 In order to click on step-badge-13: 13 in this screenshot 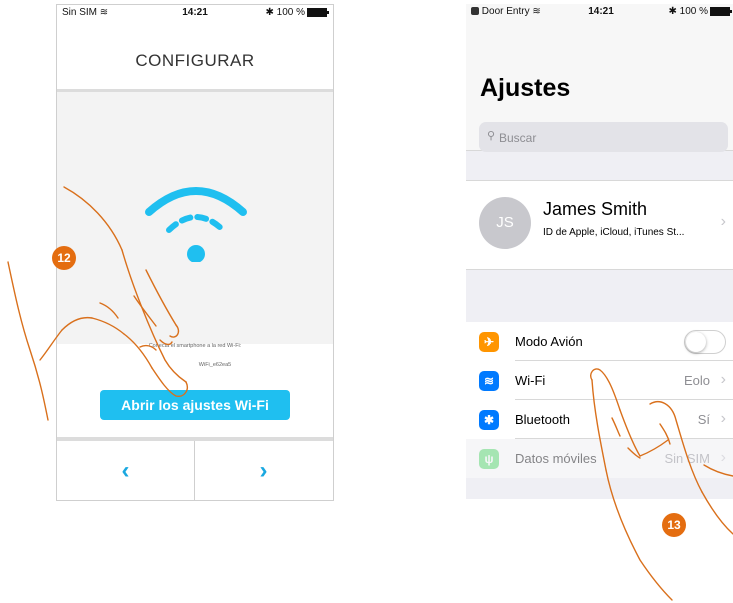, I will do `click(674, 525)`.